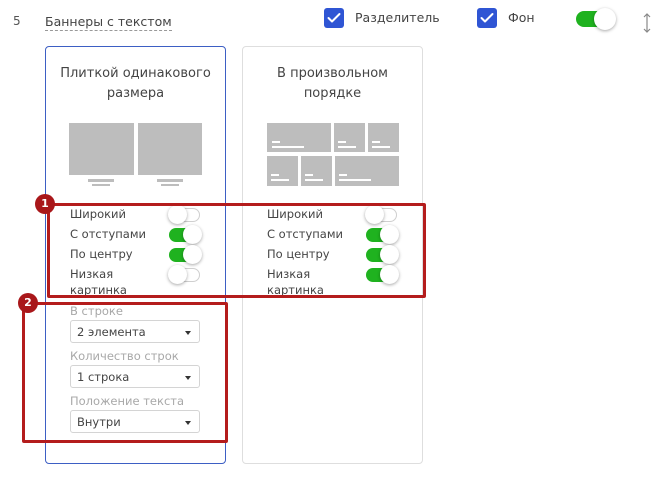 Image resolution: width=663 pixels, height=477 pixels. What do you see at coordinates (605, 19) in the screenshot?
I see `toggle-knob` at bounding box center [605, 19].